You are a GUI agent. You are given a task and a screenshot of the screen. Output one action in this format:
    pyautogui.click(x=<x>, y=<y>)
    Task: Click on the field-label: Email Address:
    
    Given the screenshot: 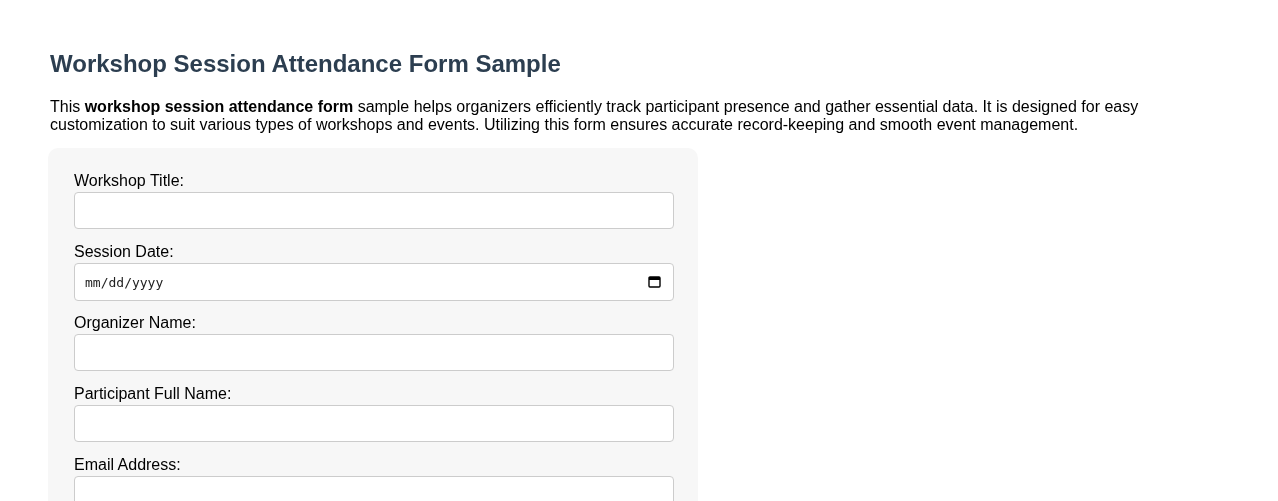 What is the action you would take?
    pyautogui.click(x=128, y=465)
    